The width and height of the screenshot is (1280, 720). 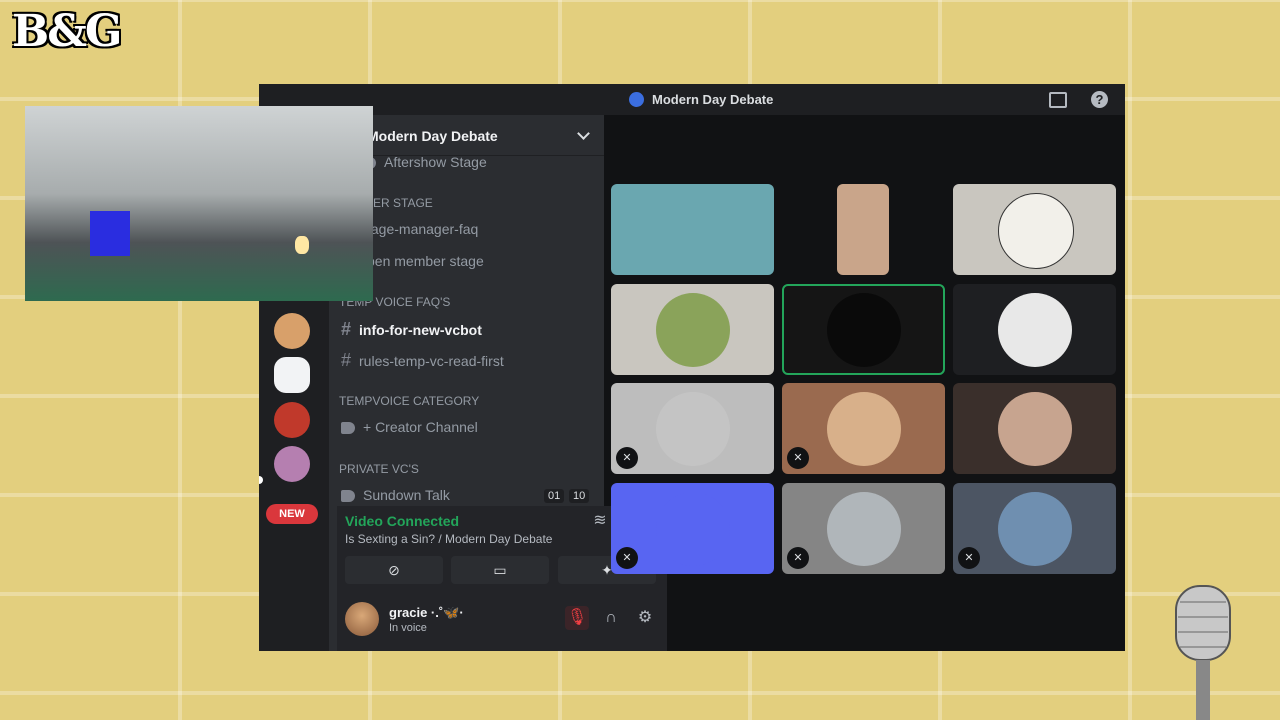 I want to click on screenshare-button: ▭, so click(x=500, y=570).